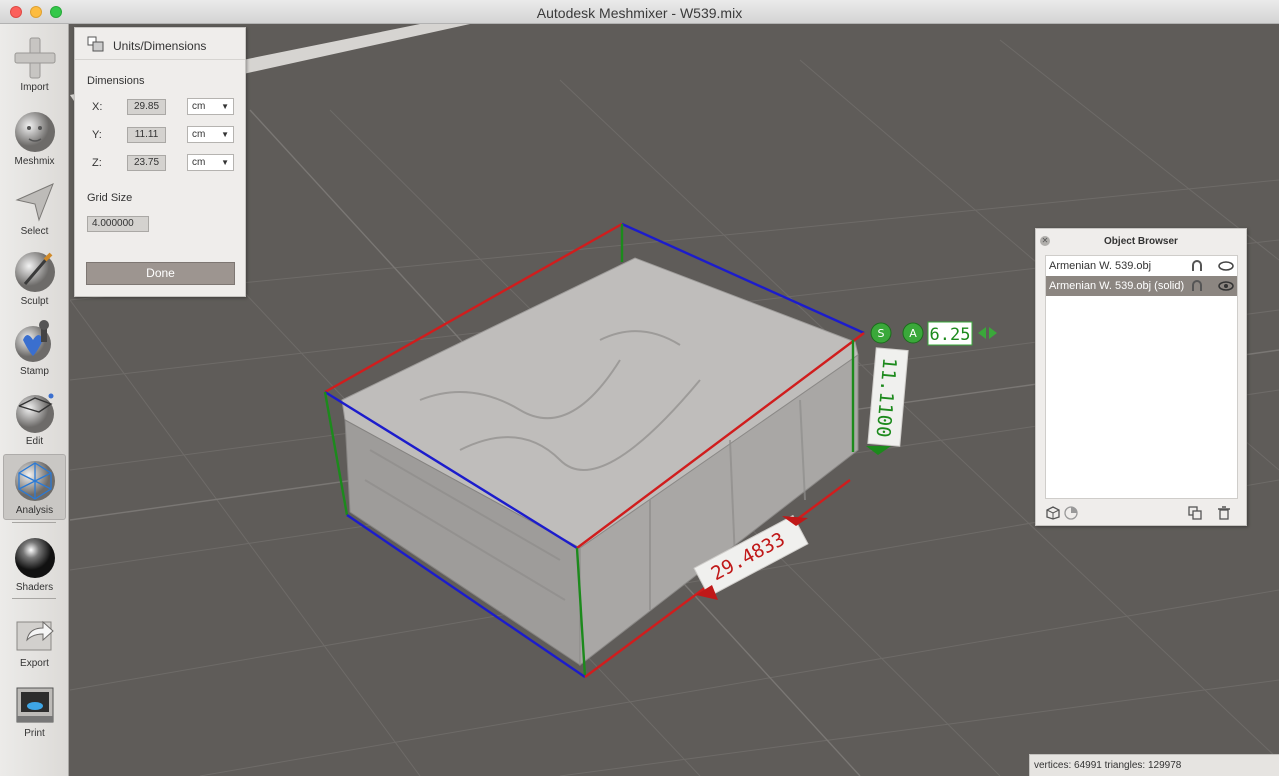  I want to click on shaders-label: Shaders, so click(34, 587).